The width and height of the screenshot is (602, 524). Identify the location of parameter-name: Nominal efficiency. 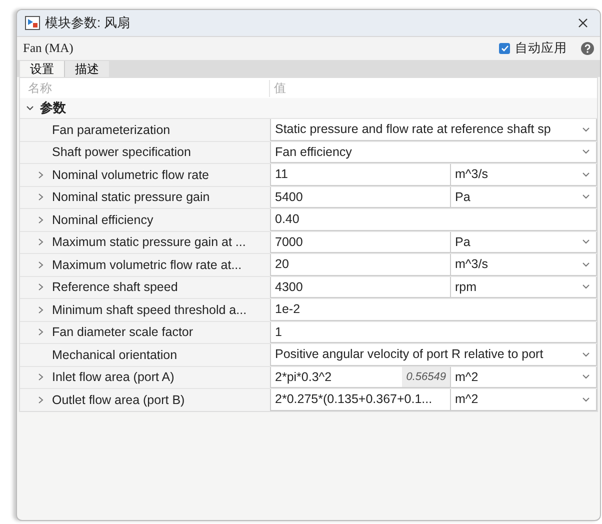
(103, 219).